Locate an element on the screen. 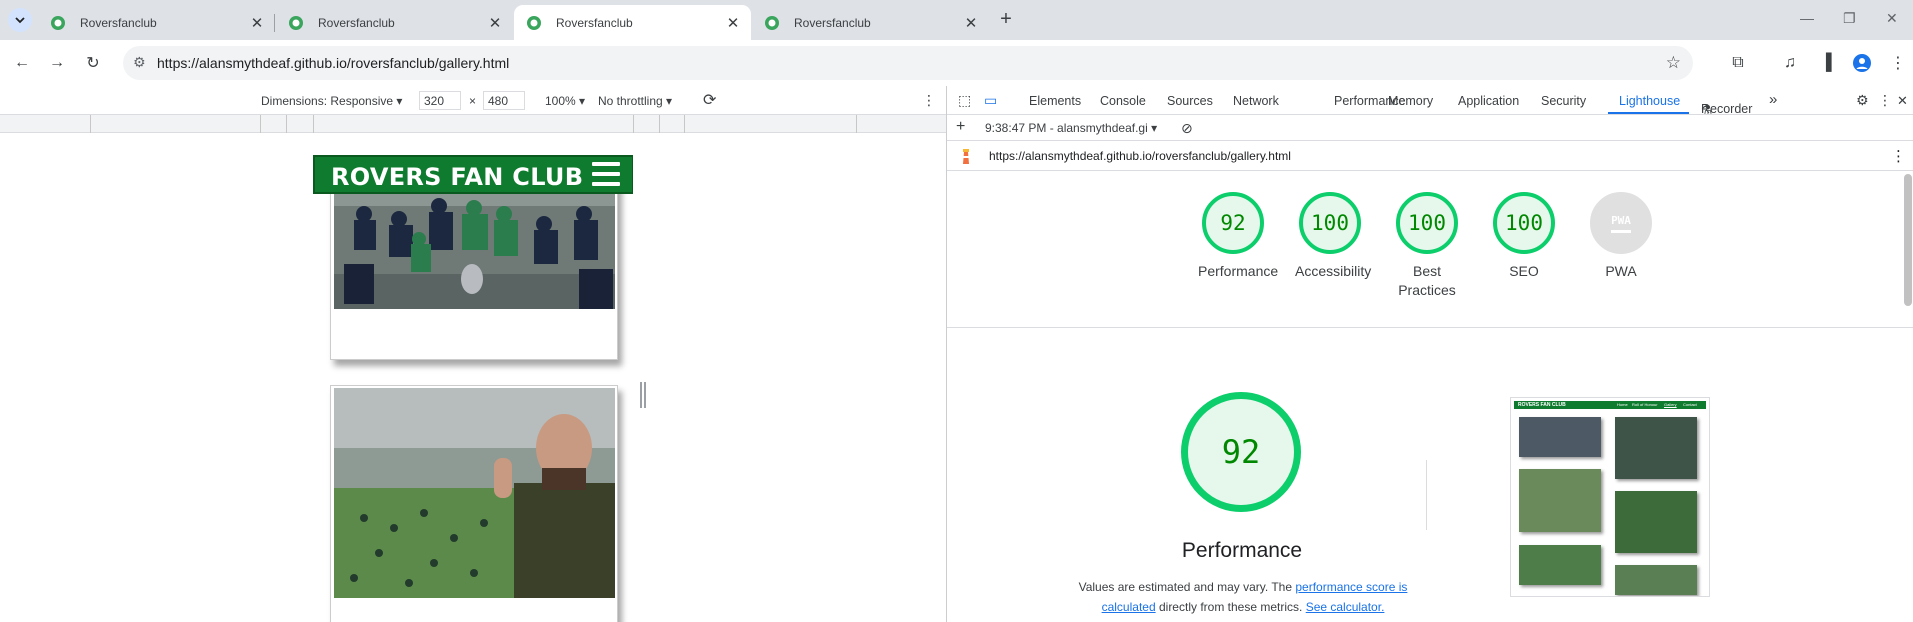 The width and height of the screenshot is (1913, 622). pwa-dash is located at coordinates (1621, 231).